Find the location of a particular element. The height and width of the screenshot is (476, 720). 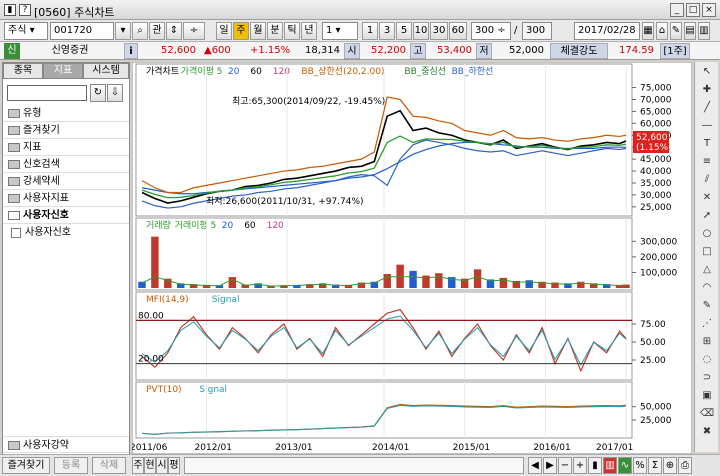

volume-bar is located at coordinates (439, 280).